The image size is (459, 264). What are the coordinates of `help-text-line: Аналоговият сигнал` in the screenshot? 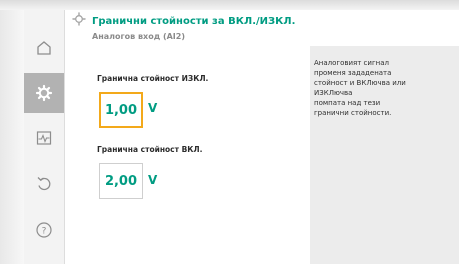 It's located at (351, 63).